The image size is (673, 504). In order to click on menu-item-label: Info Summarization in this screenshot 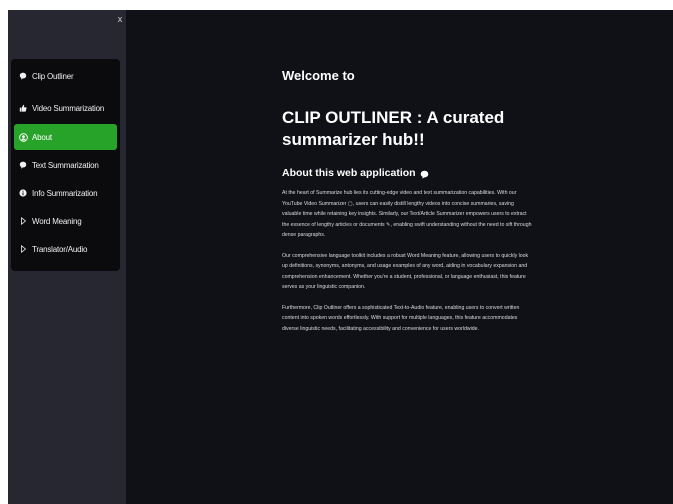, I will do `click(65, 193)`.